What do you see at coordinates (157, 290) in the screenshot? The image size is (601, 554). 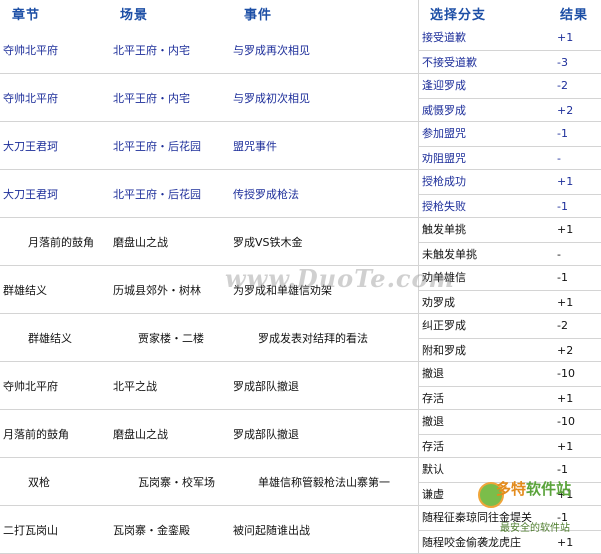 I see `scene-cell: 历城县郊外・树林` at bounding box center [157, 290].